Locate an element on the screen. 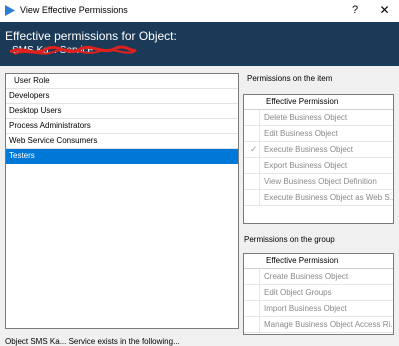 The image size is (399, 346). group-permissions-column-header: Effective Permission is located at coordinates (318, 261).